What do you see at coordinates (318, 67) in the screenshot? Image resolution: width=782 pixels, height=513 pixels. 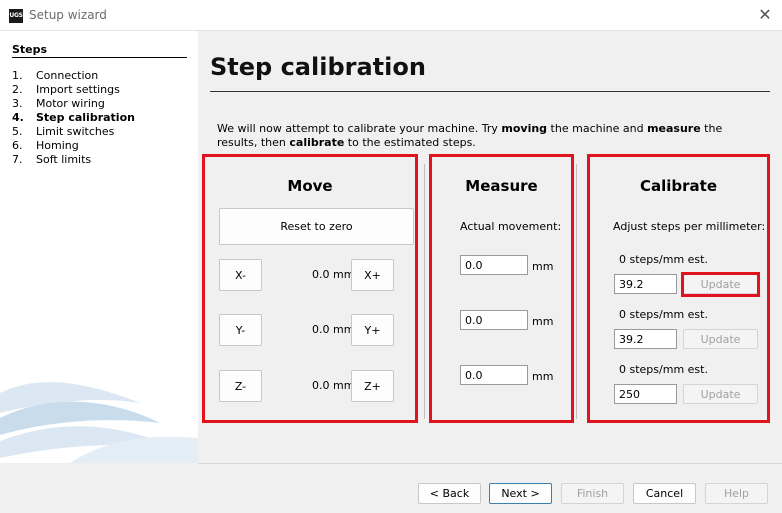 I see `page-title: Step calibration` at bounding box center [318, 67].